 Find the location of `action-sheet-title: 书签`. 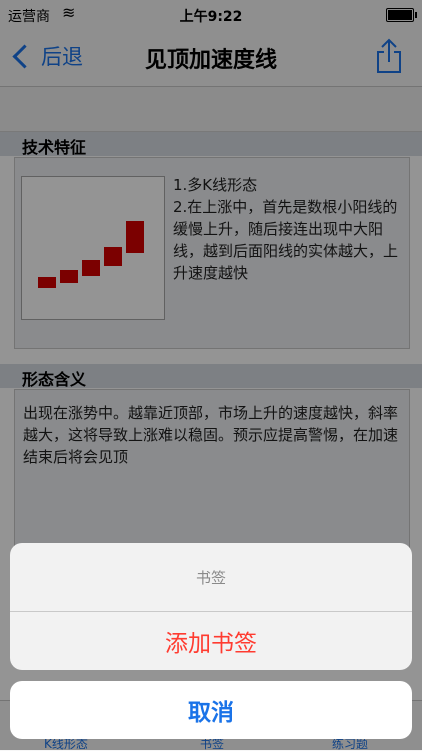

action-sheet-title: 书签 is located at coordinates (211, 577).